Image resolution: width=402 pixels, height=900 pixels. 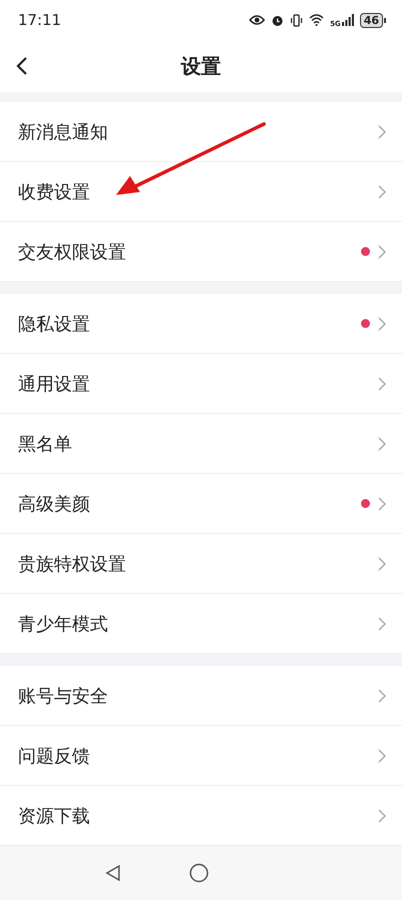 What do you see at coordinates (72, 564) in the screenshot?
I see `item-label: 贵族特权设置` at bounding box center [72, 564].